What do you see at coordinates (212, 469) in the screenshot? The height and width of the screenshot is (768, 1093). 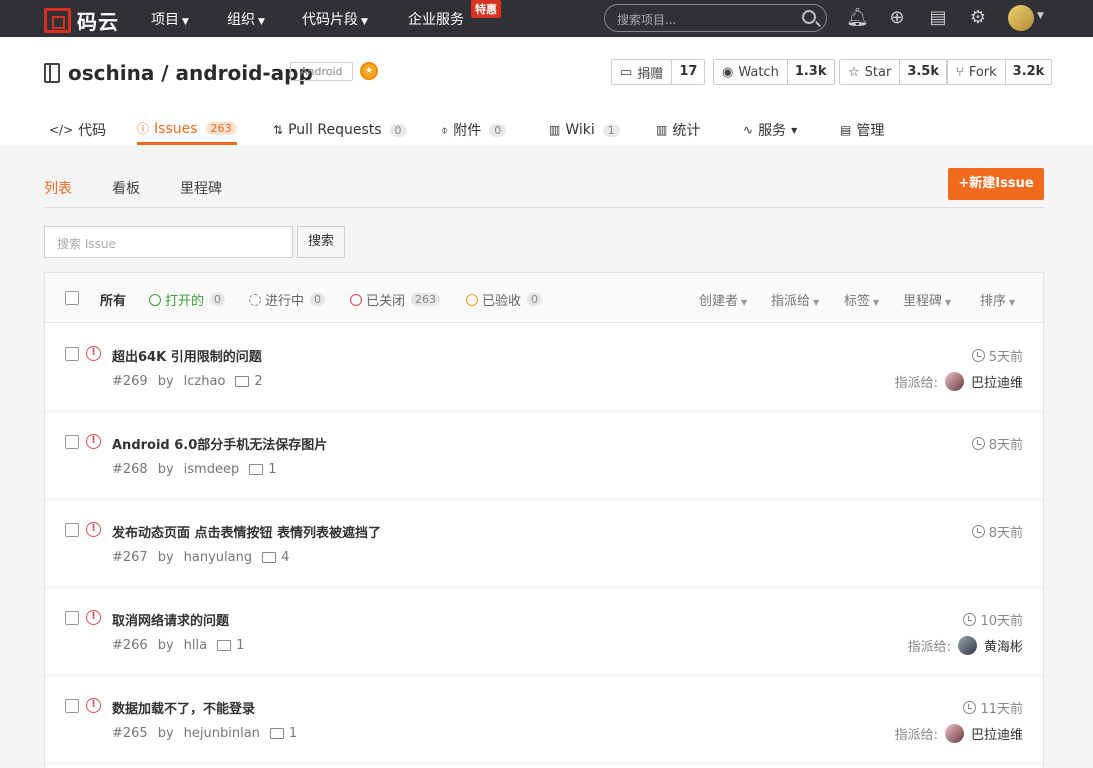 I see `issue-author: ismdeep` at bounding box center [212, 469].